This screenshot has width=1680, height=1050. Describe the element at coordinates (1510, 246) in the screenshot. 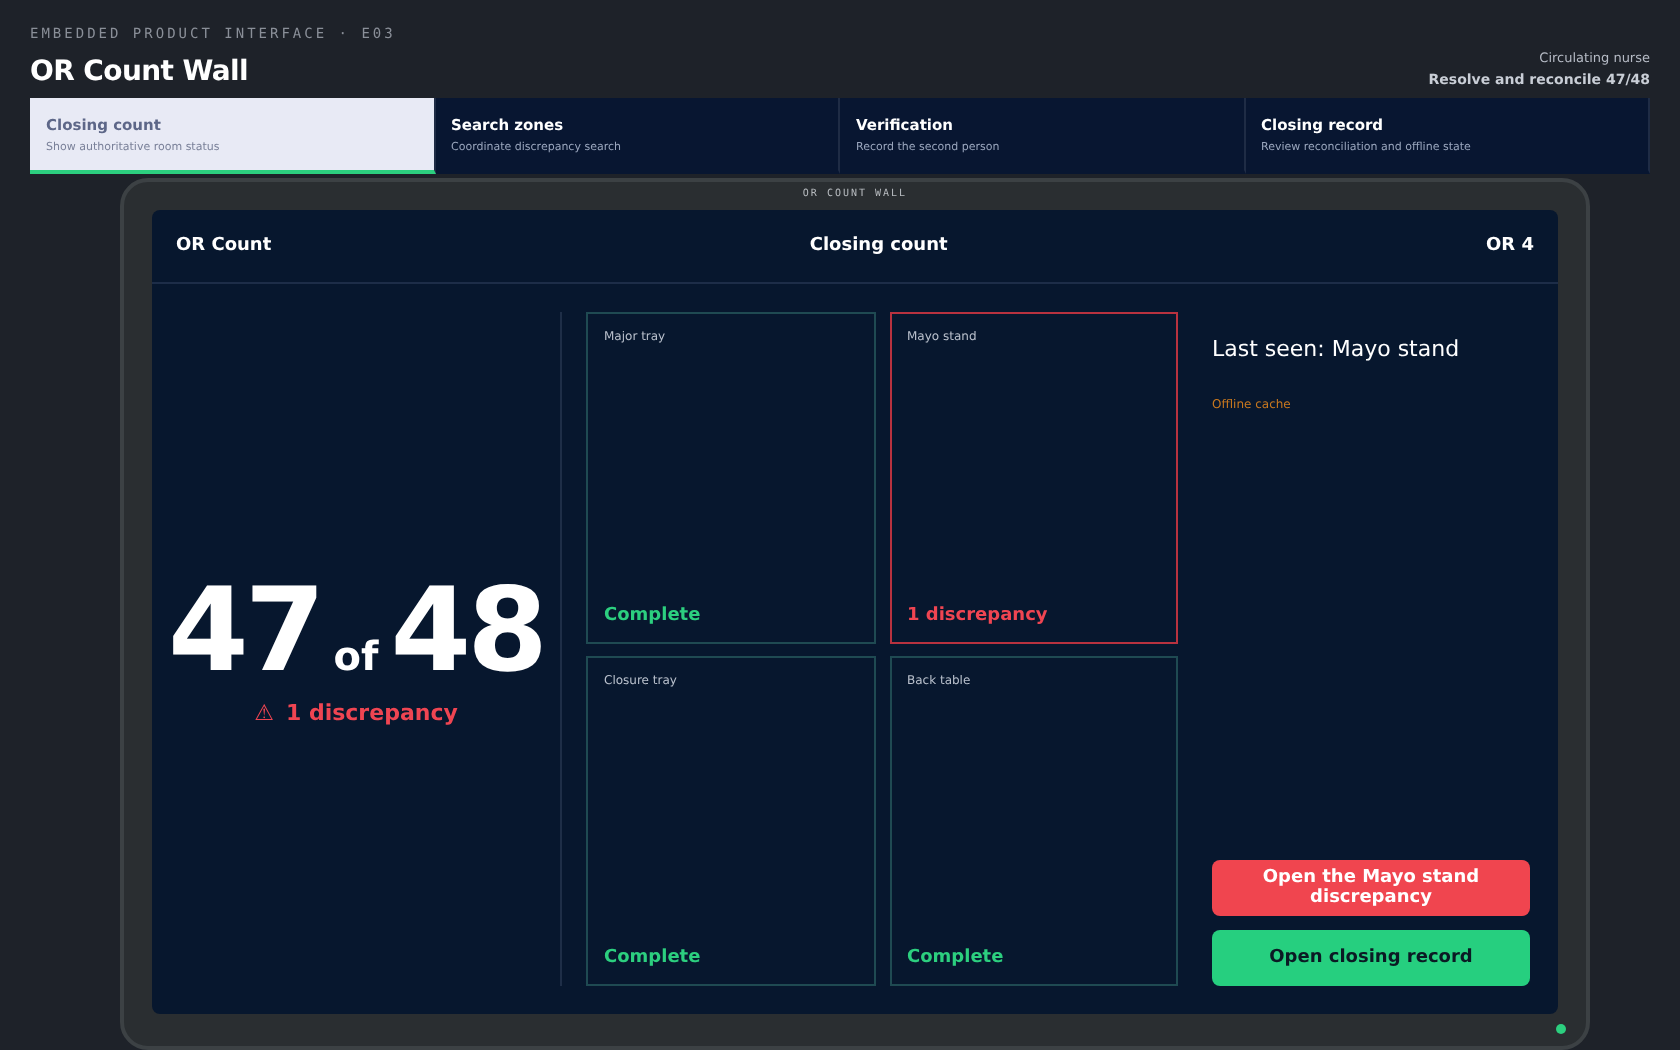

I see `room-label: OR 4` at that location.